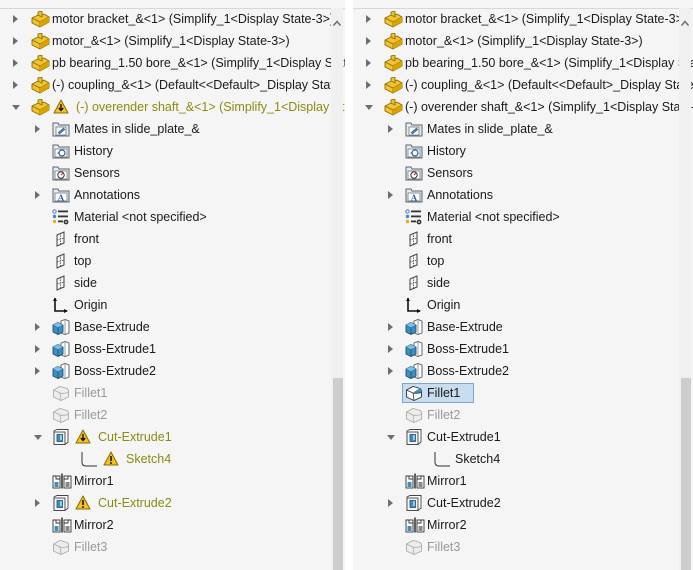 The height and width of the screenshot is (570, 693). What do you see at coordinates (61, 305) in the screenshot?
I see `origin-icon` at bounding box center [61, 305].